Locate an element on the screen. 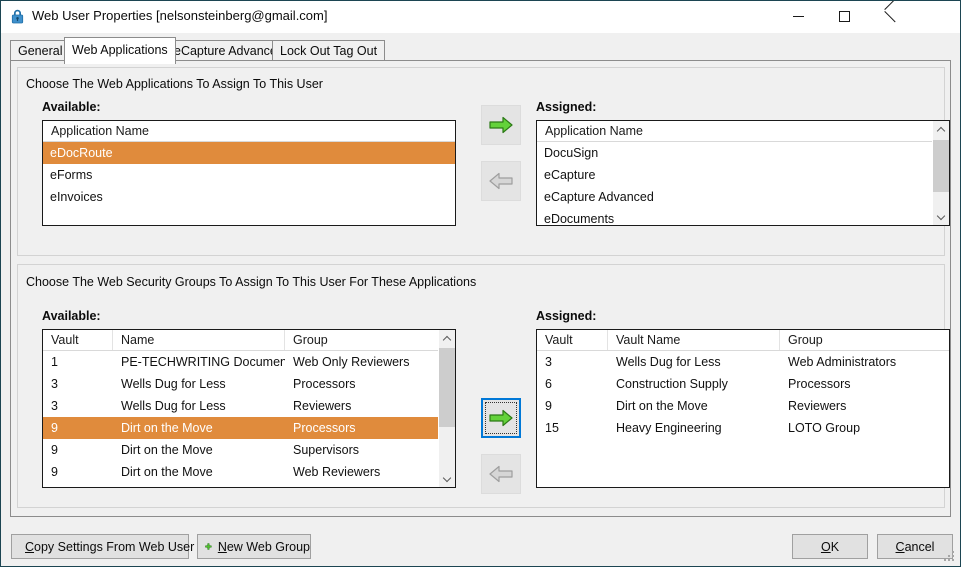 The width and height of the screenshot is (961, 567). resize-grip is located at coordinates (950, 557).